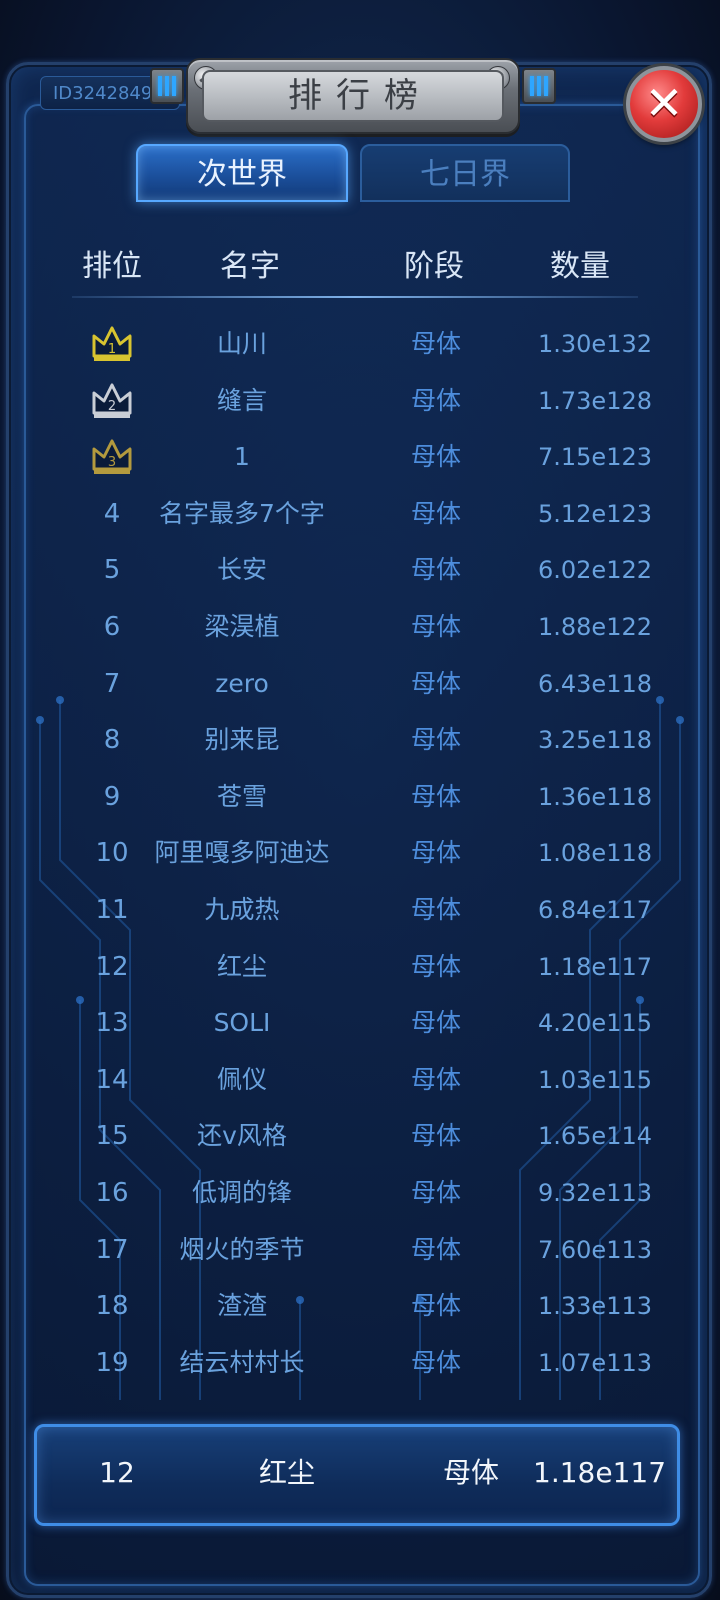 The image size is (720, 1600). I want to click on header-rank: 排位, so click(112, 266).